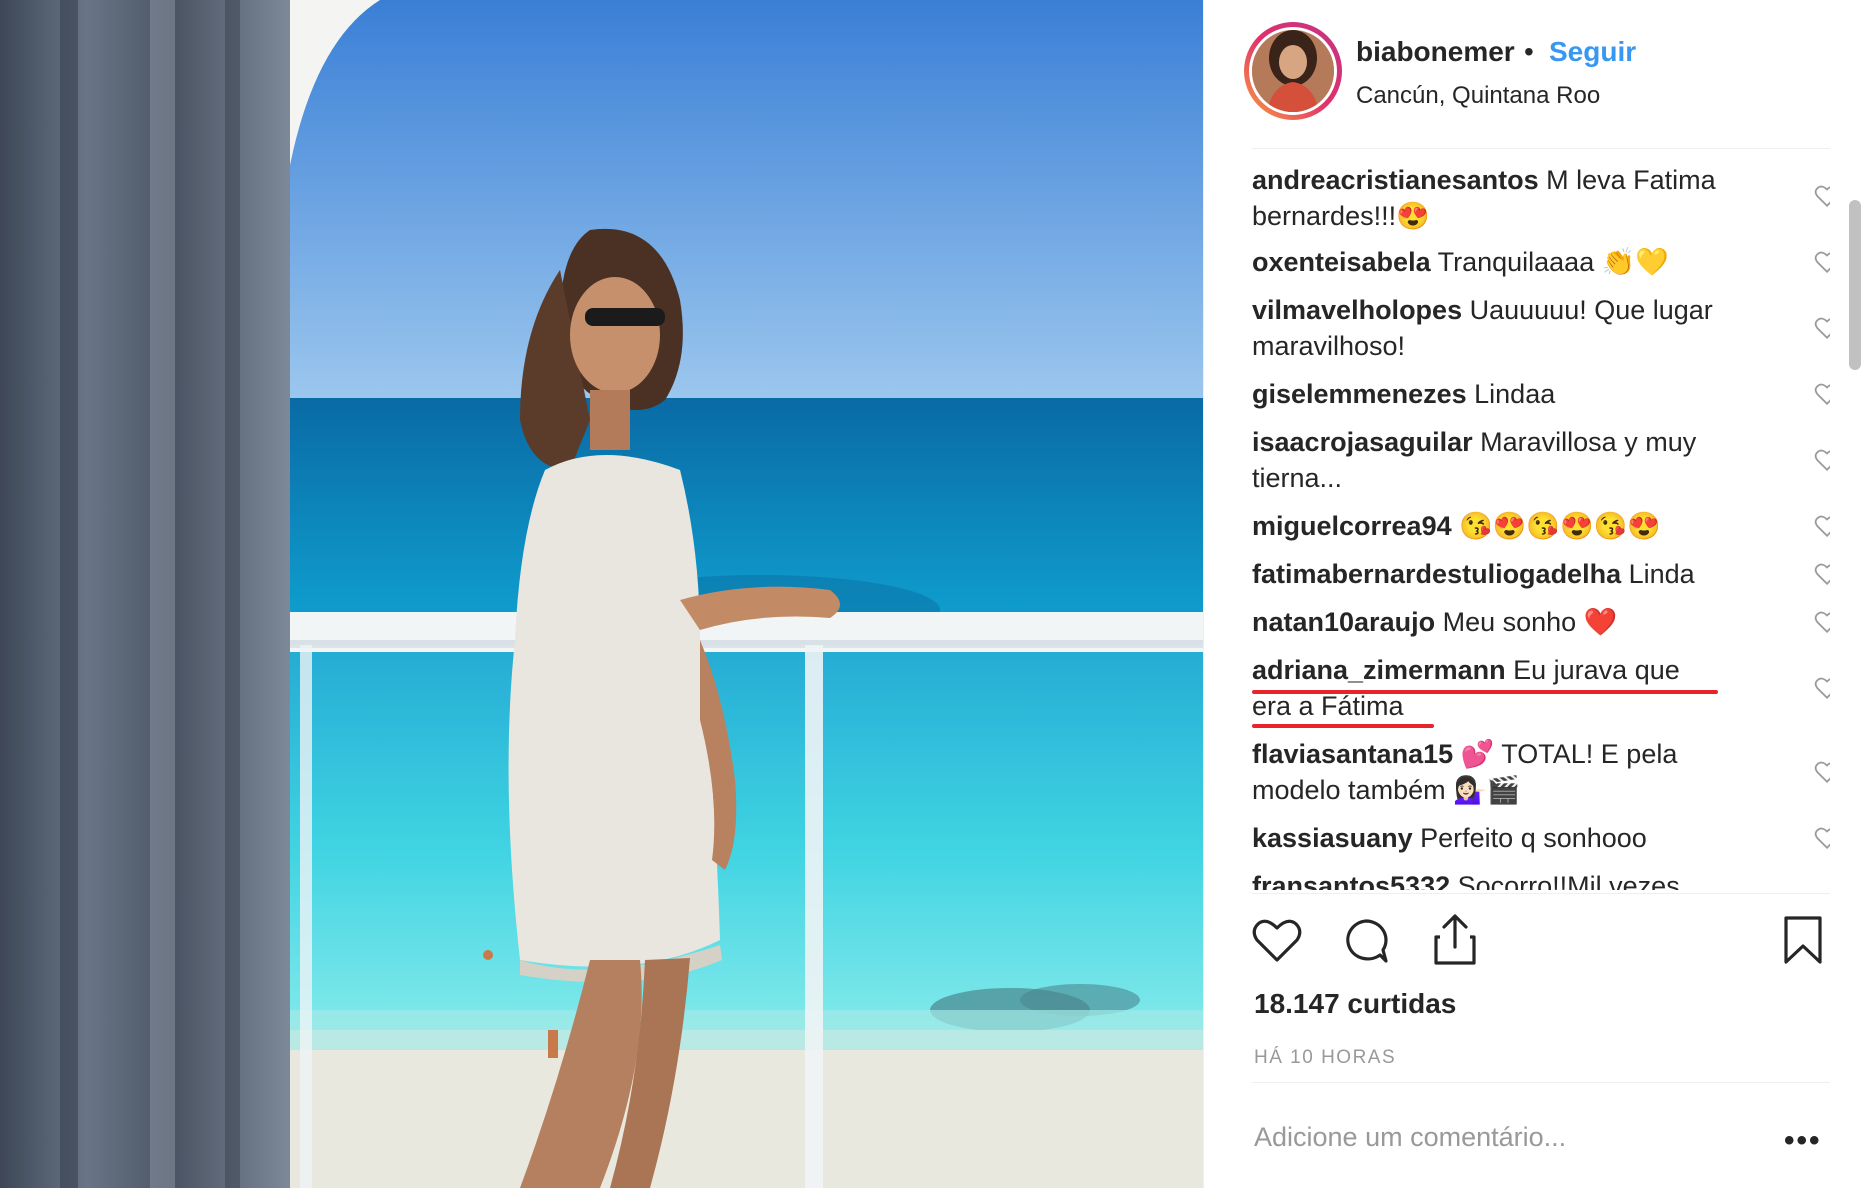  I want to click on comment-text: Socorro!!Mil vezes, so click(1568, 880).